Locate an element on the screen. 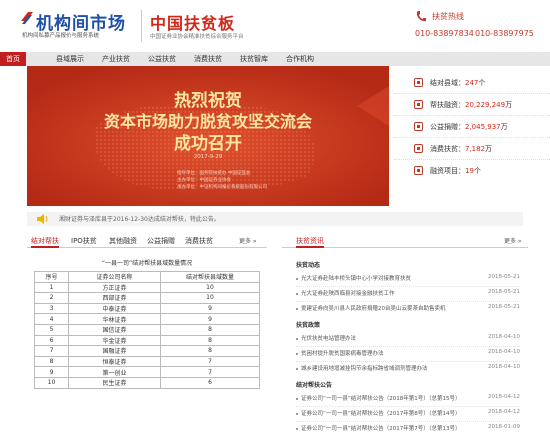 The image size is (550, 436). tab-news: 扶贫资讯 is located at coordinates (310, 242).